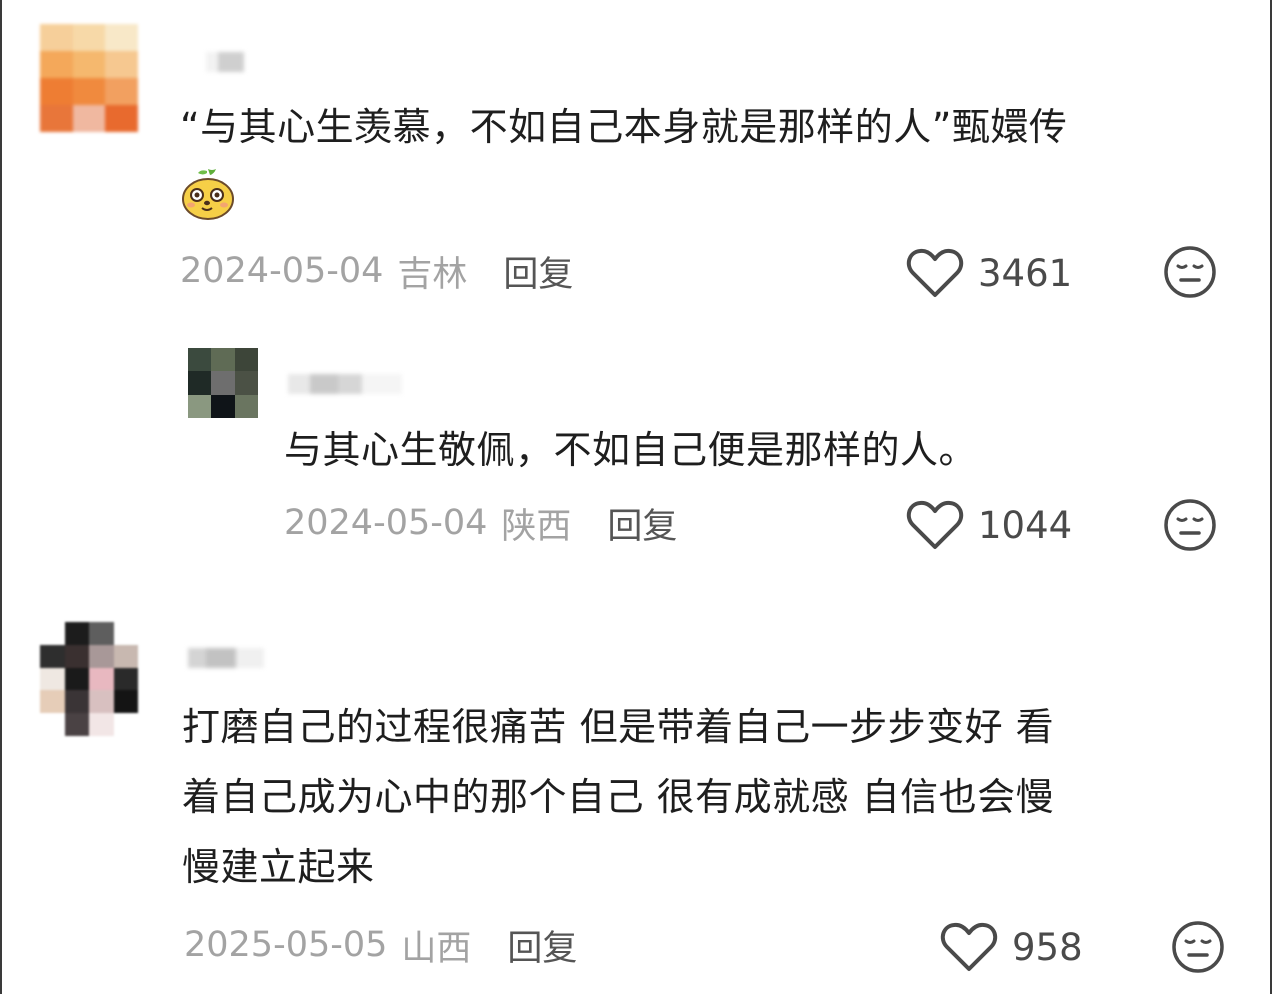  I want to click on like-button: 958, so click(1011, 947).